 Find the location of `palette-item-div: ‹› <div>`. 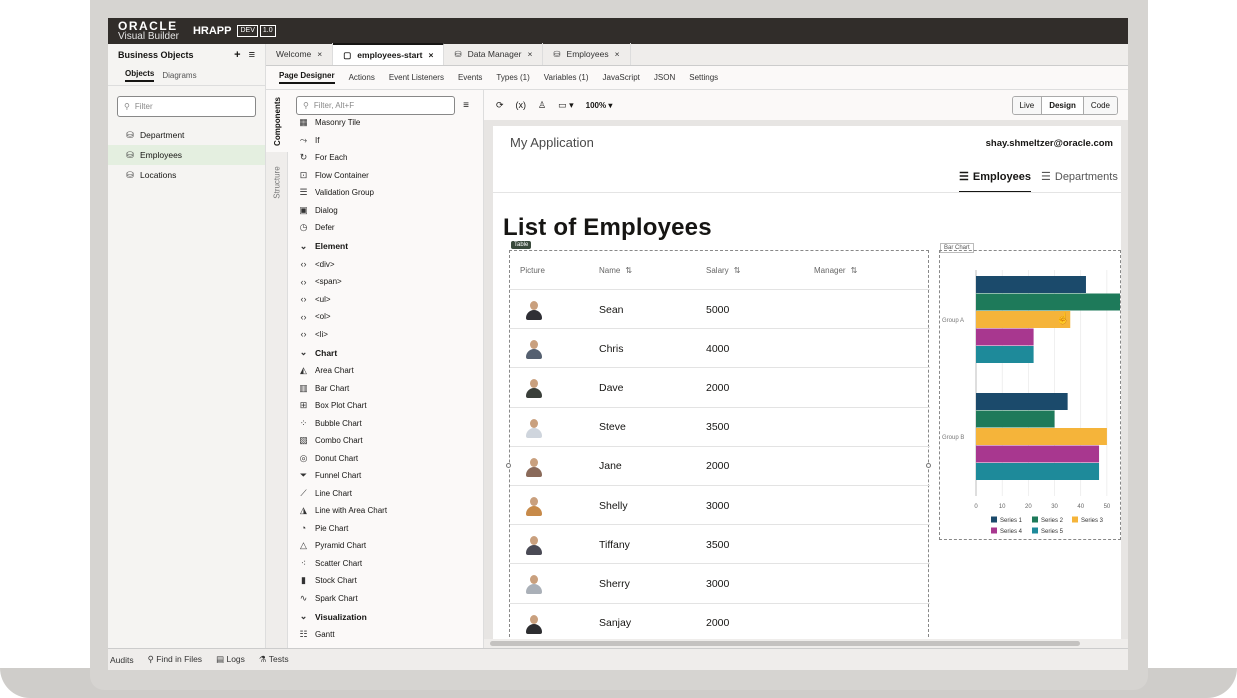

palette-item-div: ‹› <div> is located at coordinates (388, 265).